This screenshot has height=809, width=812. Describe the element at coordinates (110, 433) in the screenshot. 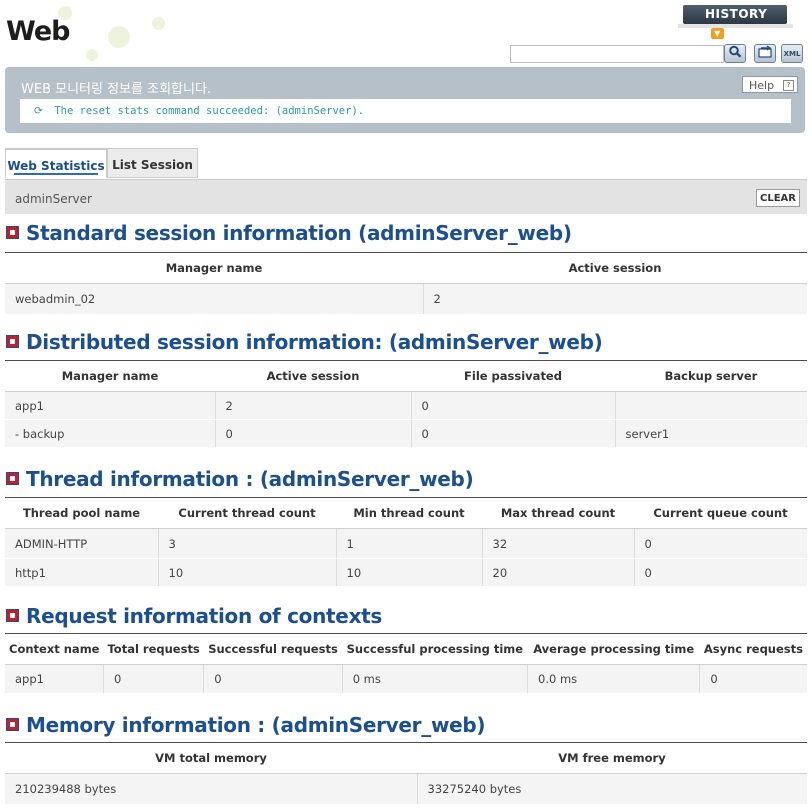

I see `table-cell: - backup` at that location.